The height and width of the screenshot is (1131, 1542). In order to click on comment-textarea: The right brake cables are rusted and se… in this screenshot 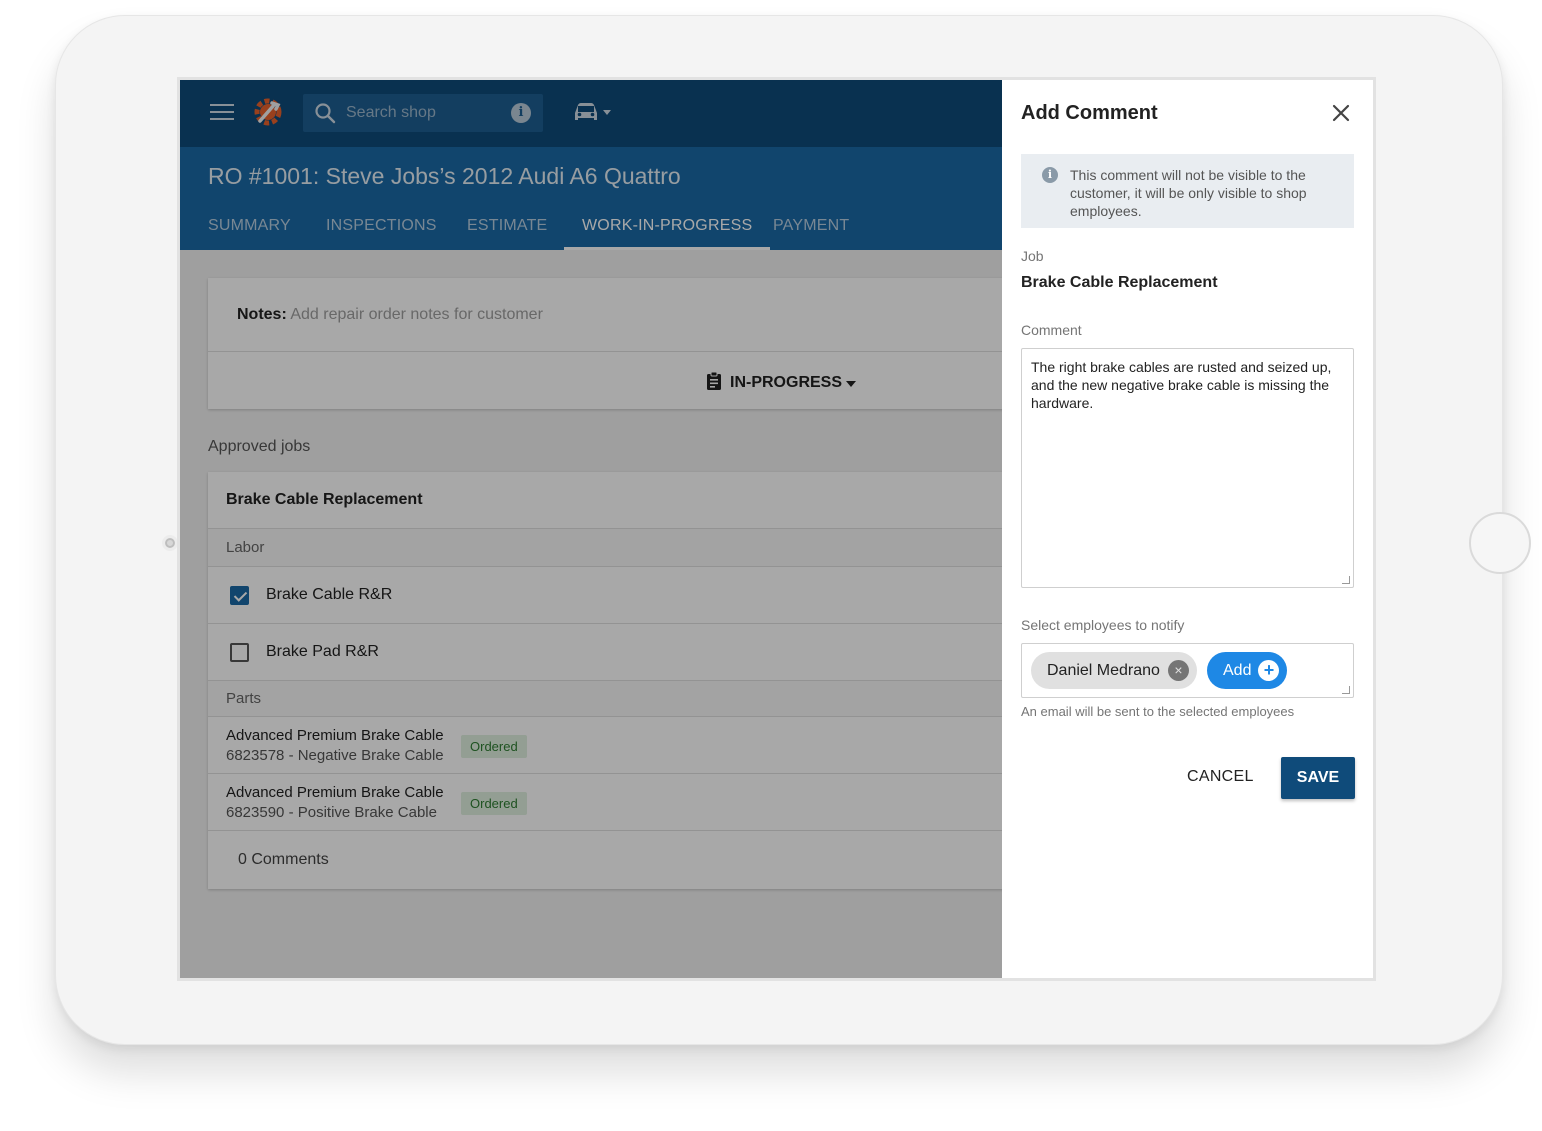, I will do `click(1187, 468)`.